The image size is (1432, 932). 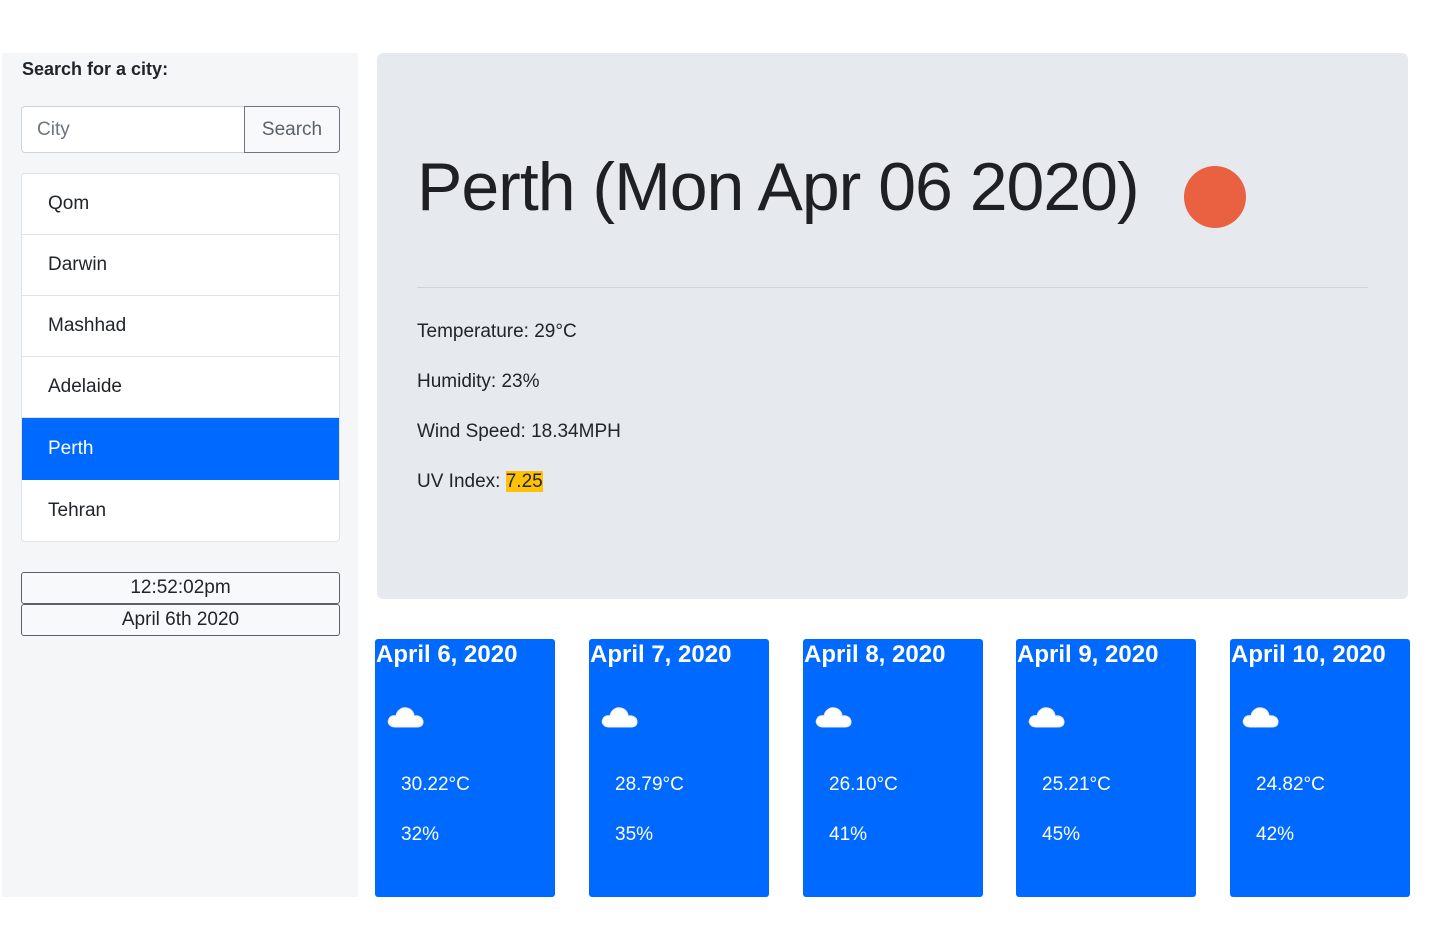 I want to click on city-search-input, so click(x=132, y=129).